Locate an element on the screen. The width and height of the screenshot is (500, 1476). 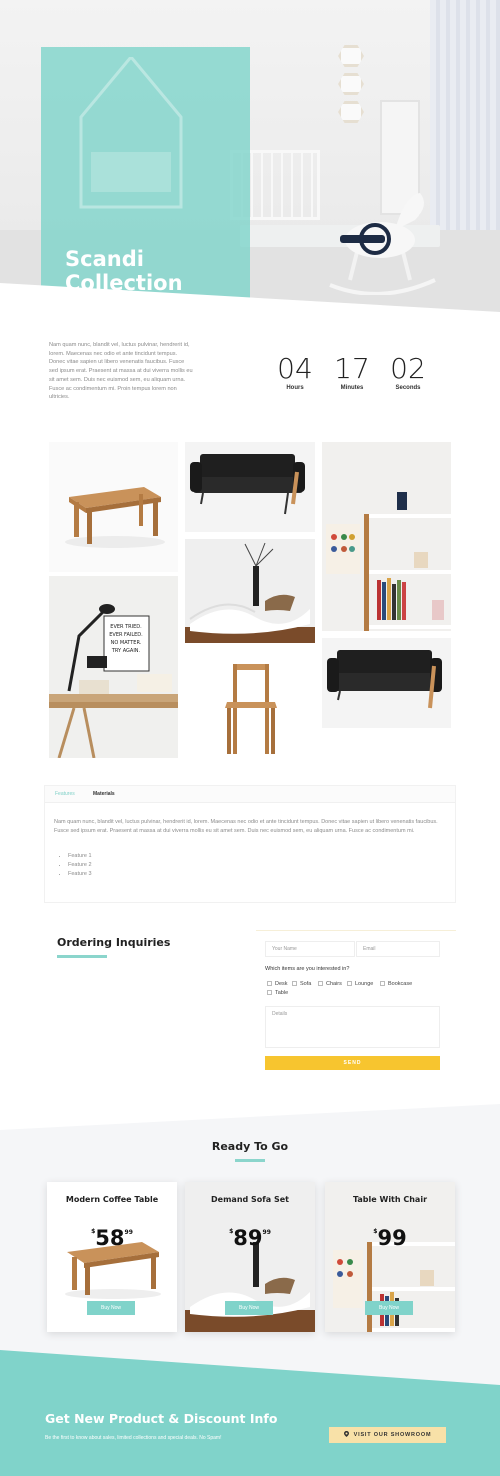
hours-label: Hours is located at coordinates (295, 388).